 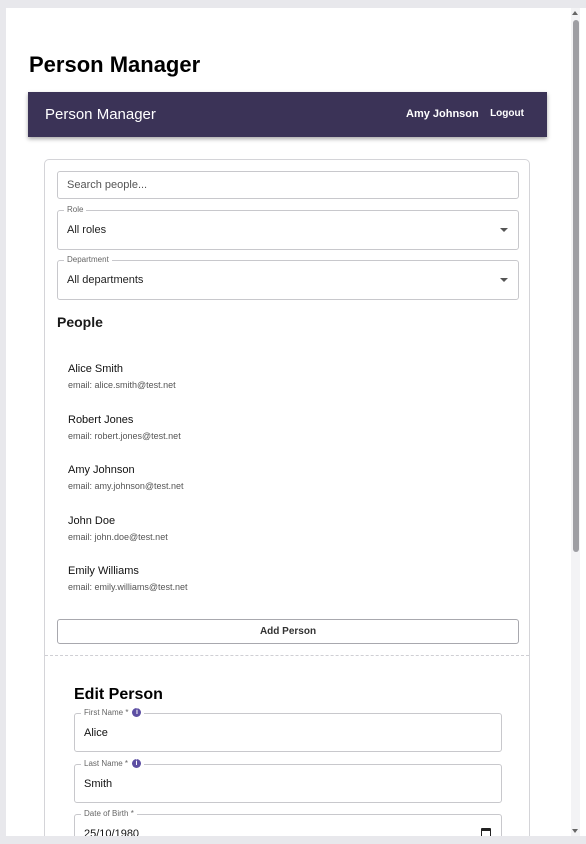 I want to click on last-name-label-text: Last Name *, so click(x=106, y=763).